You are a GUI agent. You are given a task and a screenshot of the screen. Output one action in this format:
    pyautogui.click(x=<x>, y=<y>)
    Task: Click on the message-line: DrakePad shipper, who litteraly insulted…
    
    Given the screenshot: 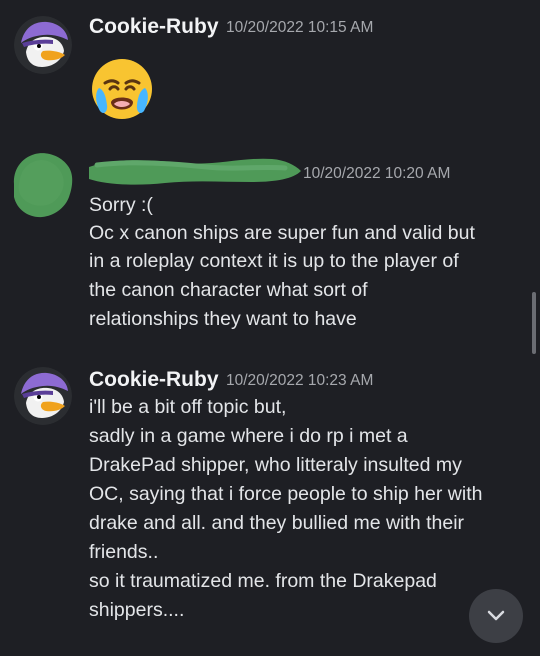 What is the action you would take?
    pyautogui.click(x=275, y=465)
    